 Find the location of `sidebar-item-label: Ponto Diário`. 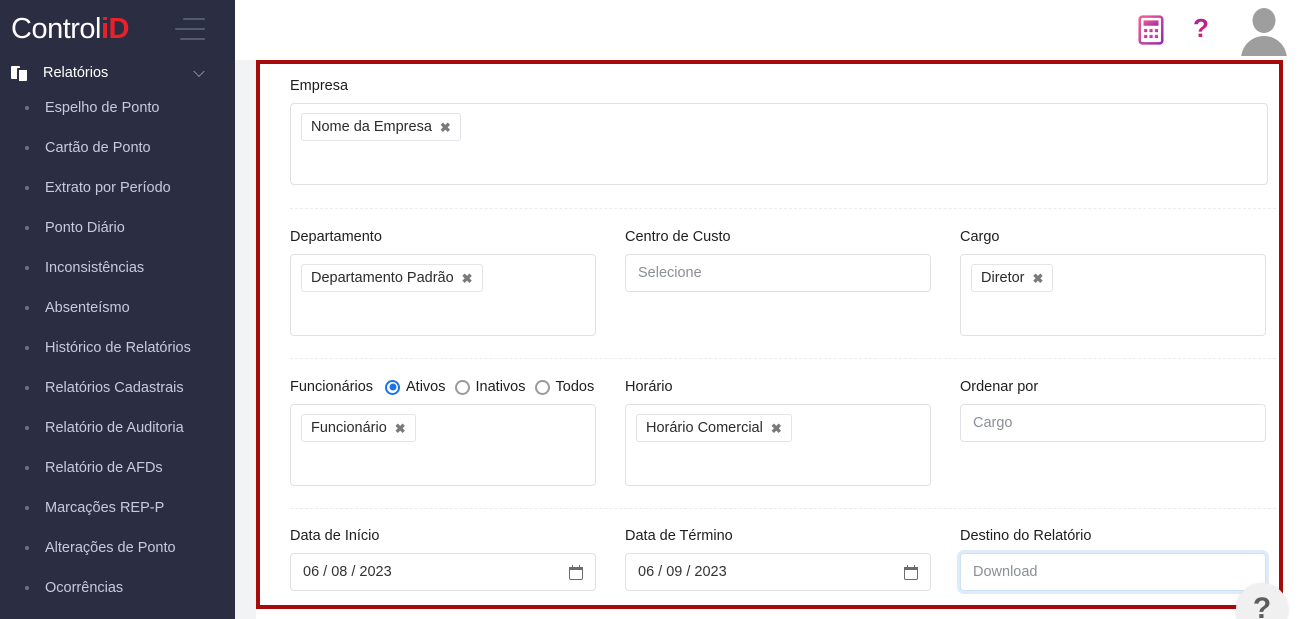

sidebar-item-label: Ponto Diário is located at coordinates (85, 228).